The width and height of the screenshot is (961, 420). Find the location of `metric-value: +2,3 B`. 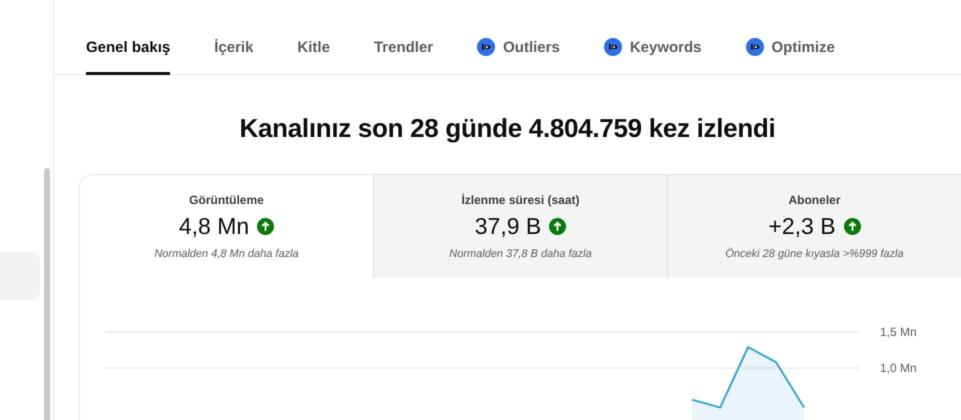

metric-value: +2,3 B is located at coordinates (802, 226).